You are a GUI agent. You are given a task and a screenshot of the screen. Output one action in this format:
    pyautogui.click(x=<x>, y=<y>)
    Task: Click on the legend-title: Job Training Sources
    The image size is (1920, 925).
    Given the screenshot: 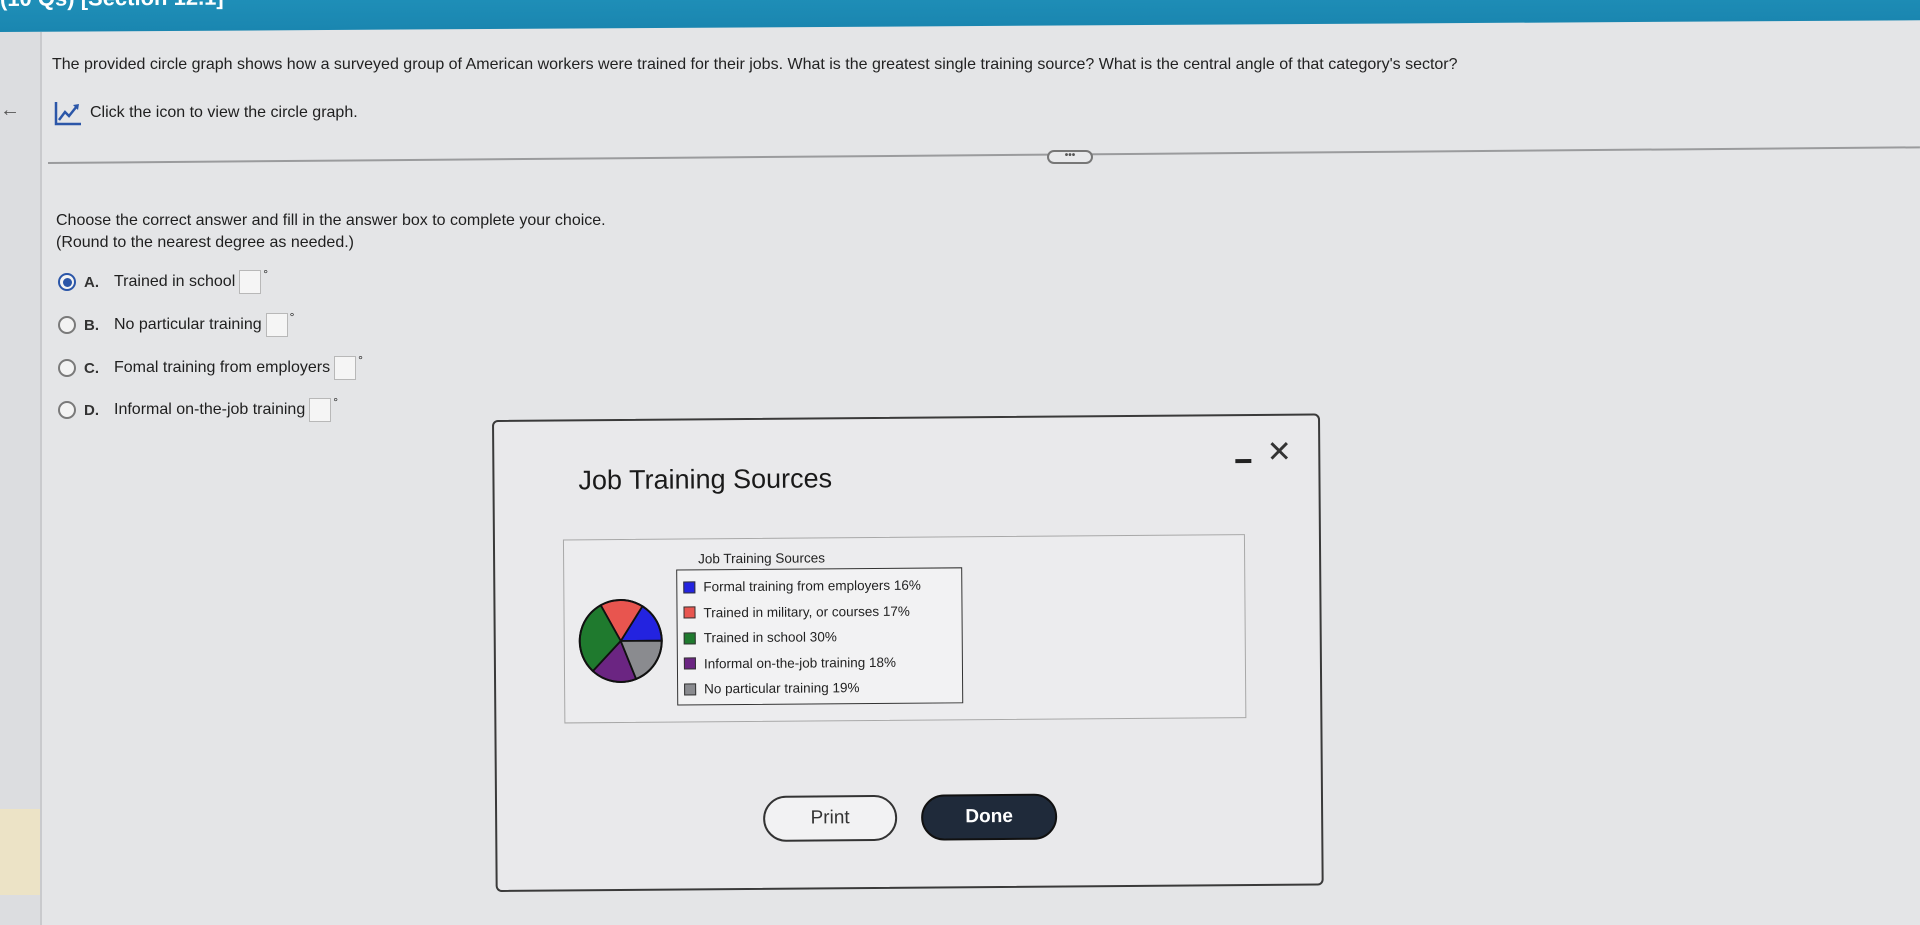 What is the action you would take?
    pyautogui.click(x=761, y=558)
    